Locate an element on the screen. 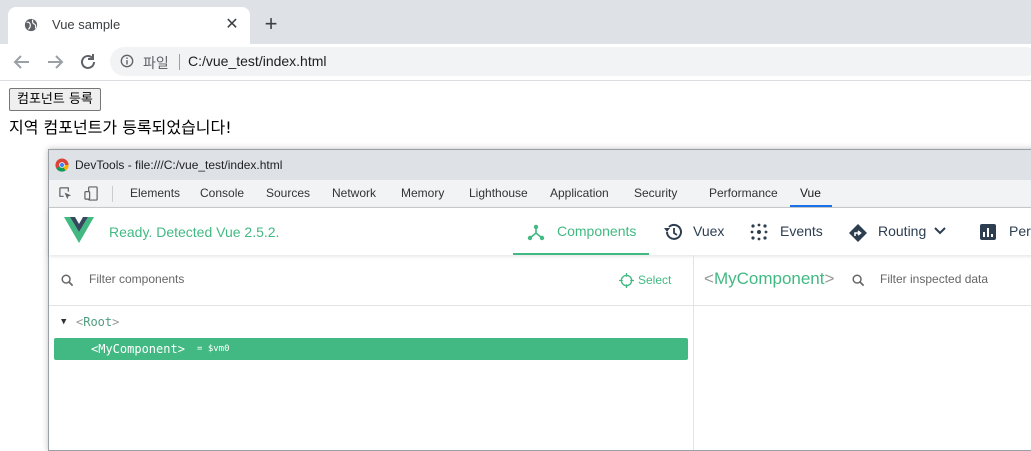 The height and width of the screenshot is (451, 1031). close-tab-icon: ✕ is located at coordinates (232, 25).